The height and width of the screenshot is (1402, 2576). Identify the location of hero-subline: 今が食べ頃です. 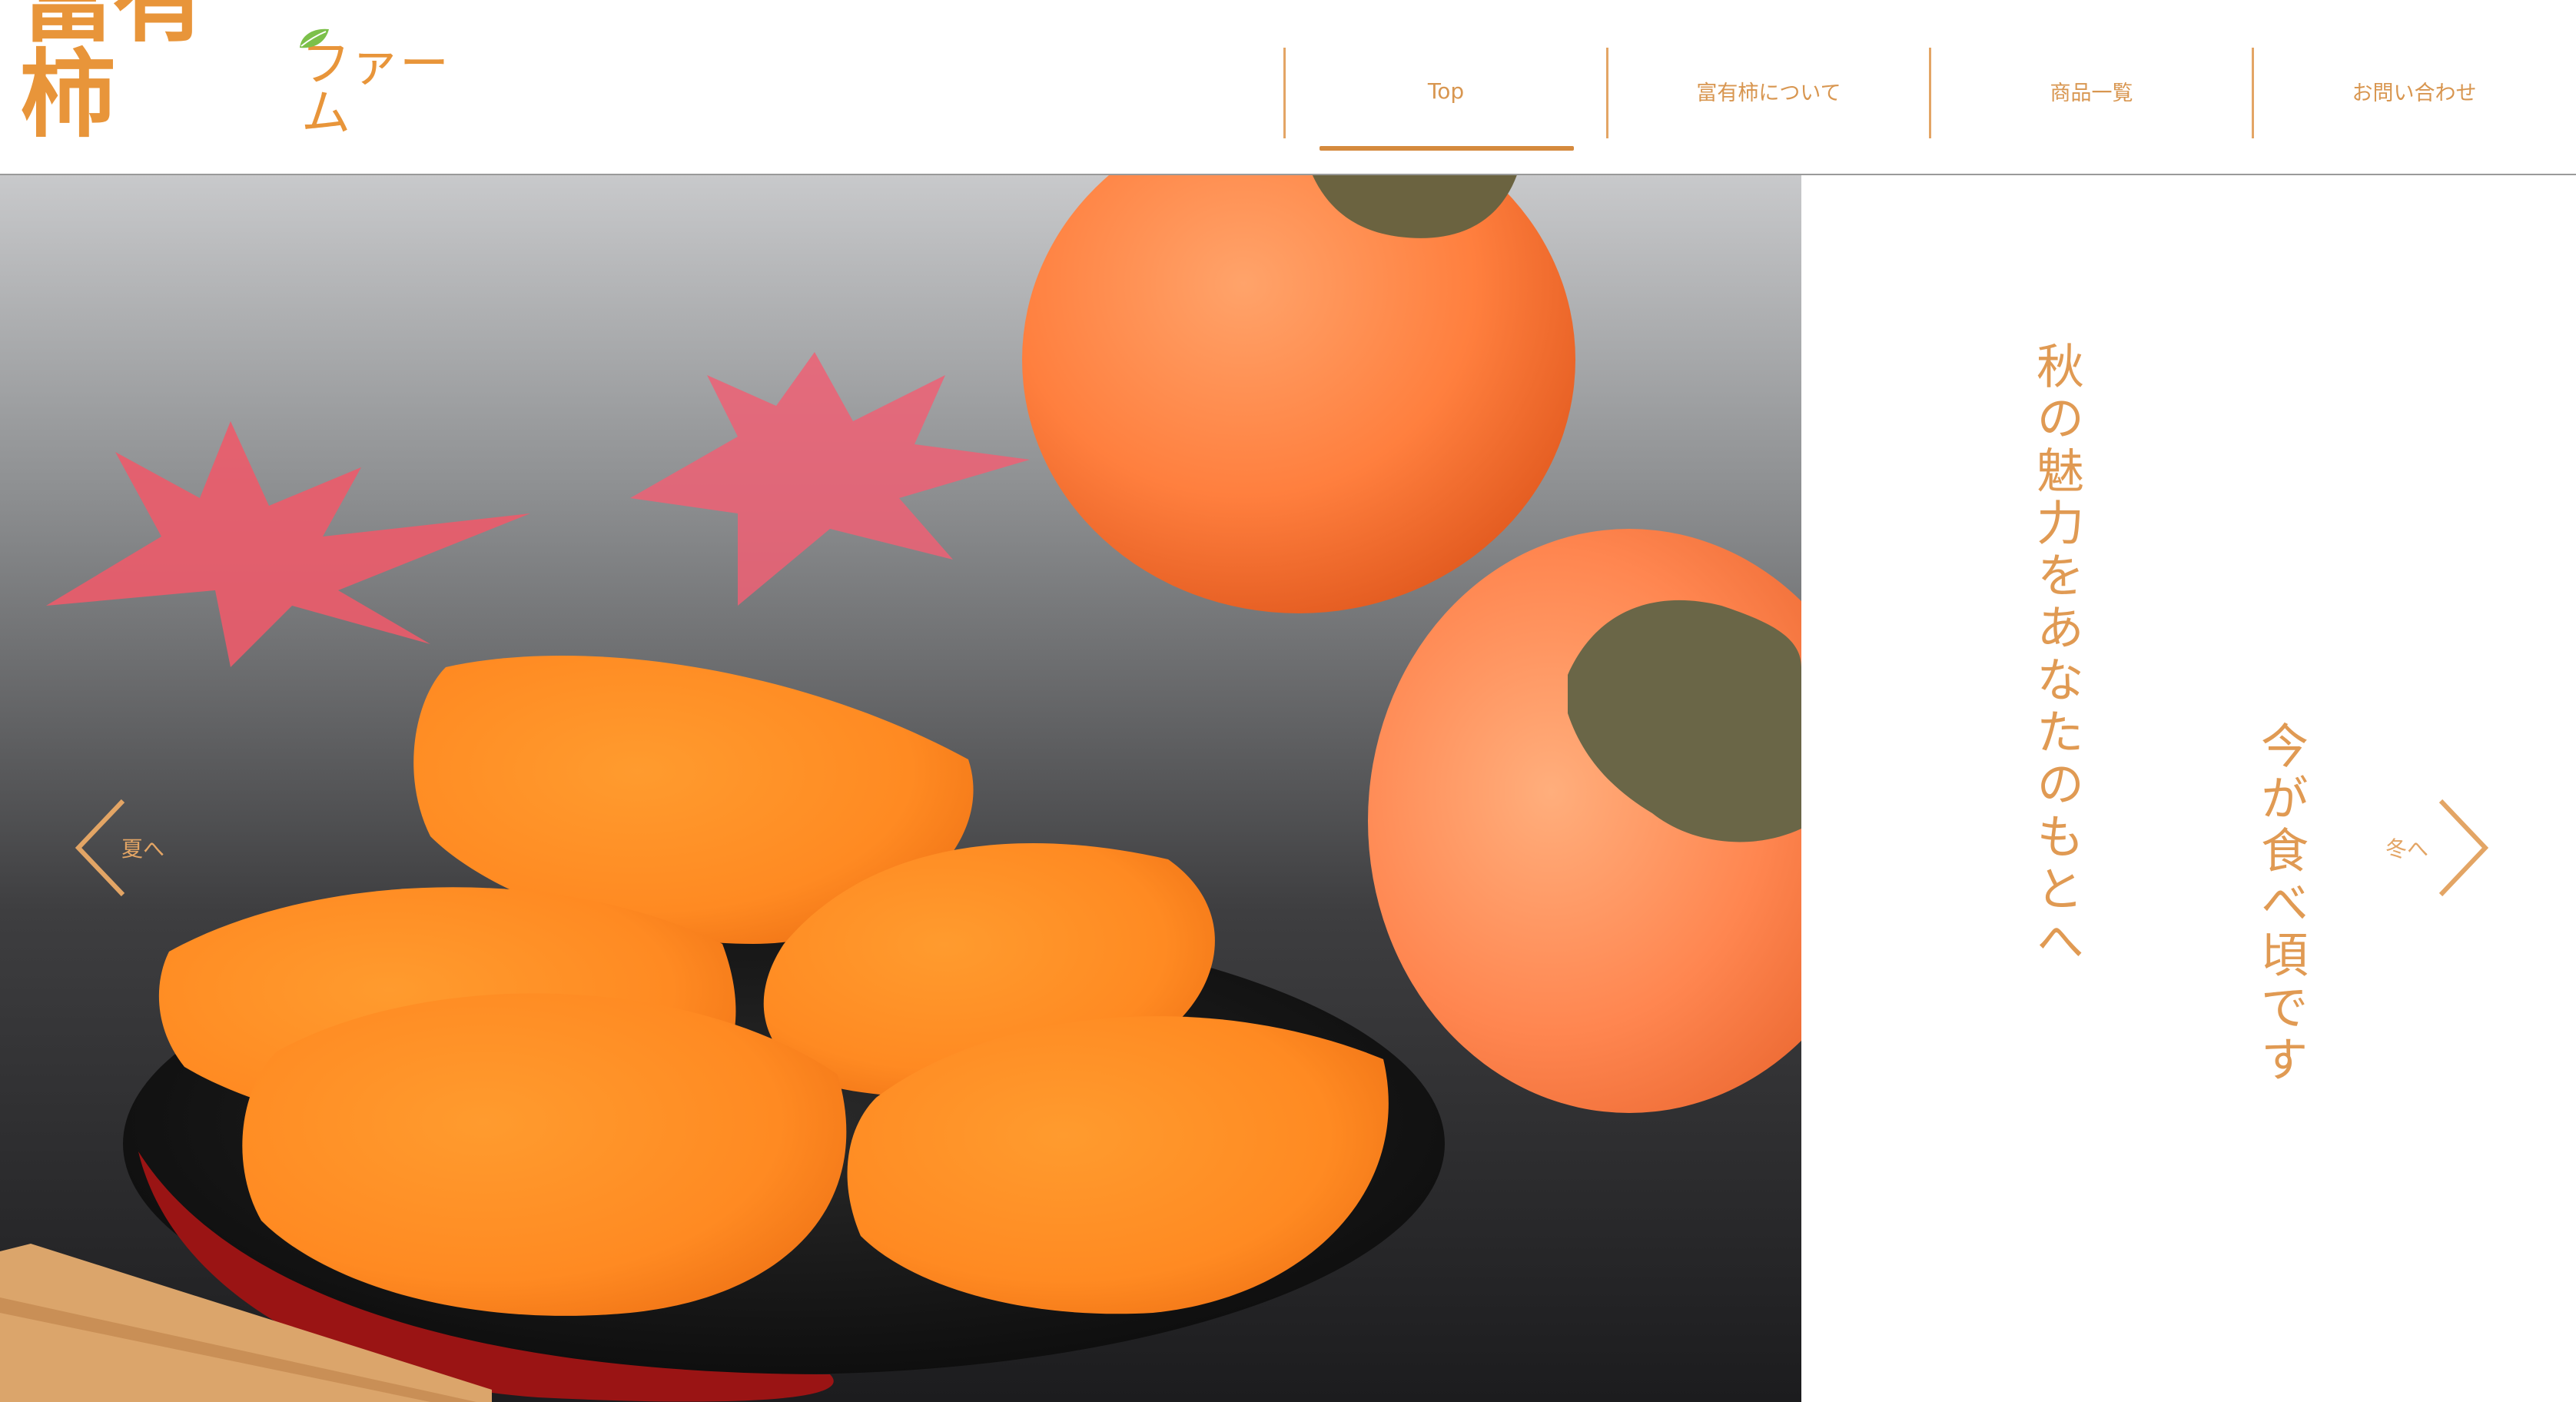
(2280, 904).